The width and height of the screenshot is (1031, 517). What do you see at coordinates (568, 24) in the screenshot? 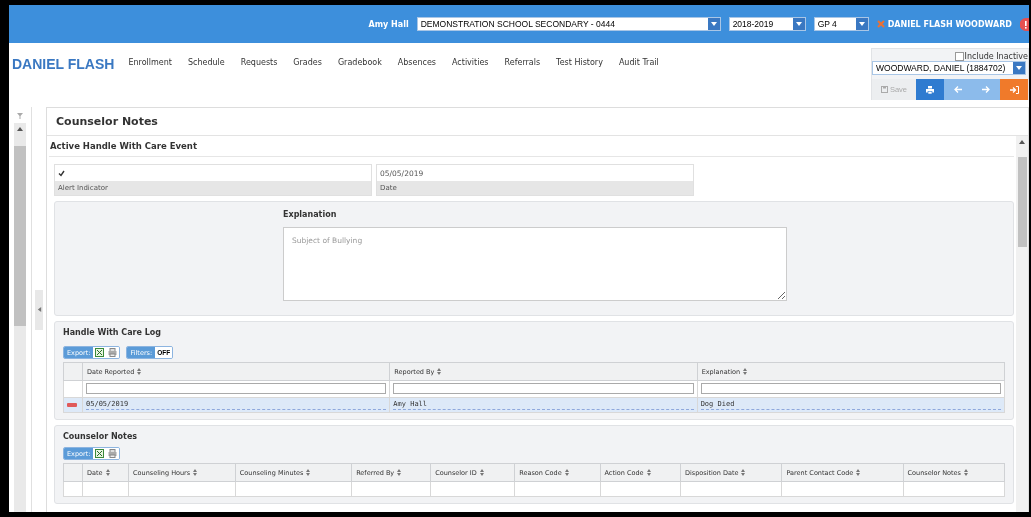
I see `school-select: DEMONSTRATION SCHOOL SECONDARY - 0444` at bounding box center [568, 24].